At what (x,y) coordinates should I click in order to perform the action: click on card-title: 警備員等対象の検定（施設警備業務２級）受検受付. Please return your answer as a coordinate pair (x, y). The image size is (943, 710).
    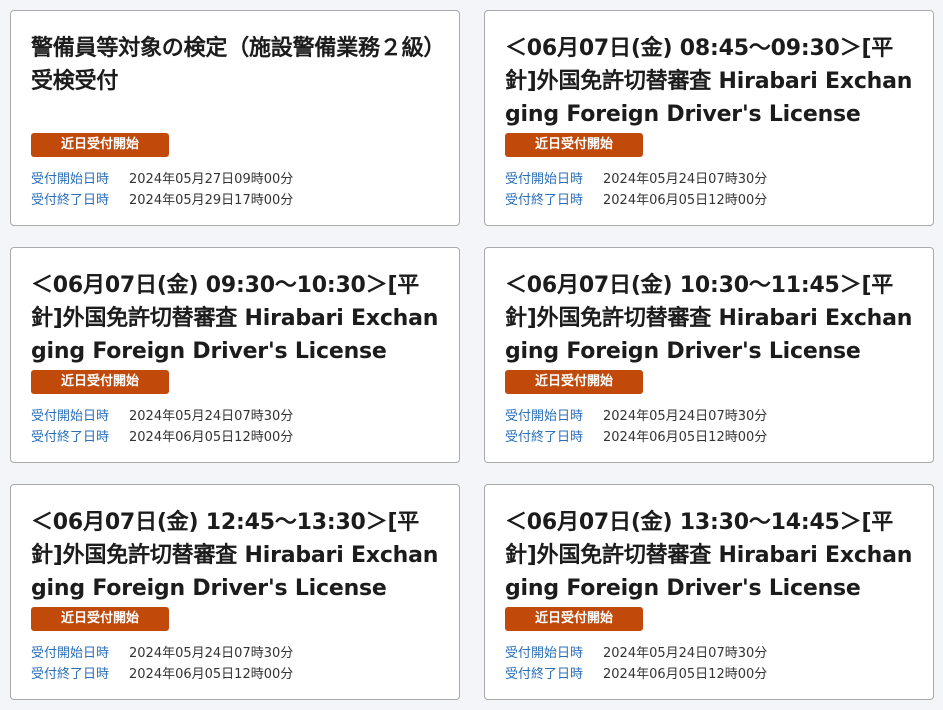
    Looking at the image, I should click on (240, 82).